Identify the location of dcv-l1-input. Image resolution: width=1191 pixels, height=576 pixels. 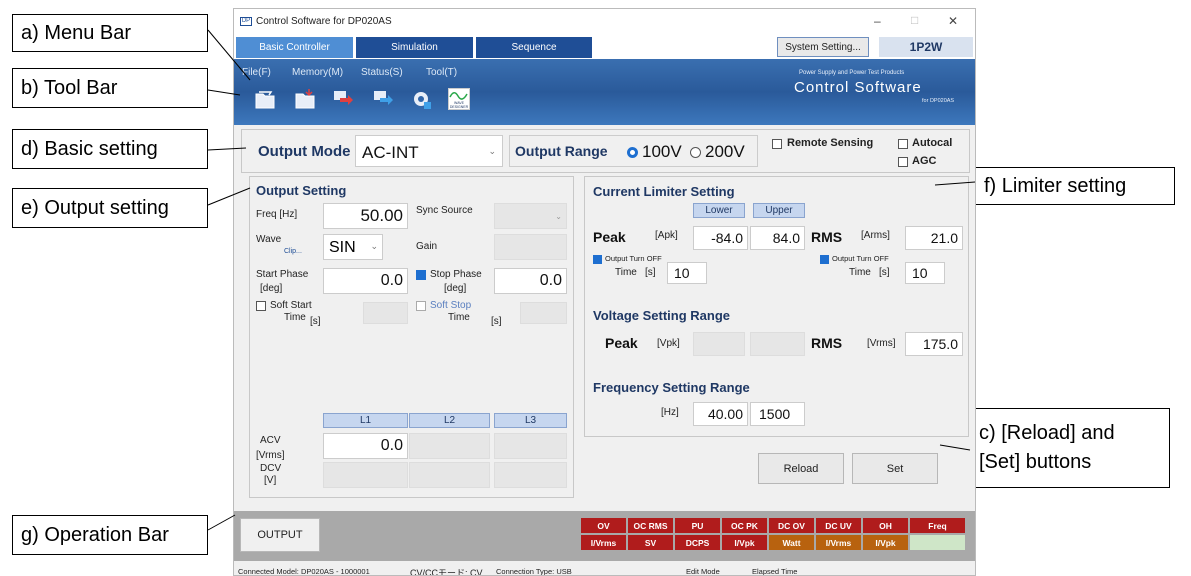
(365, 475).